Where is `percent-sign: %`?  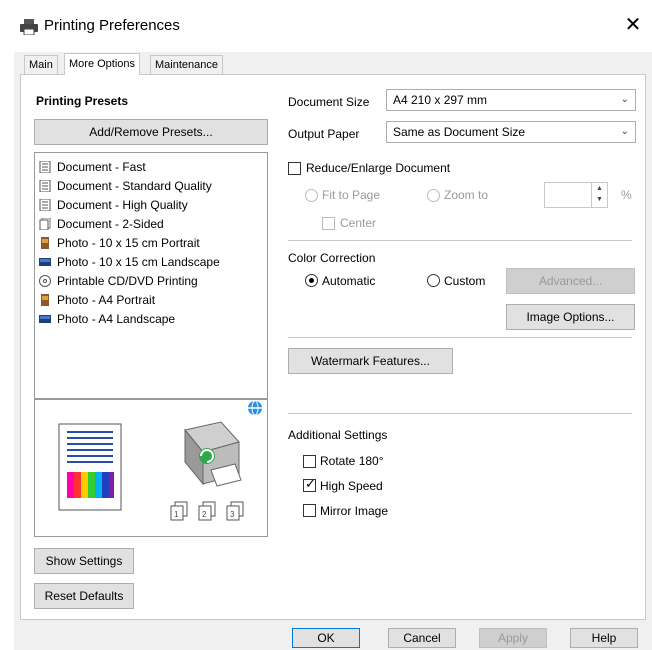
percent-sign: % is located at coordinates (626, 195).